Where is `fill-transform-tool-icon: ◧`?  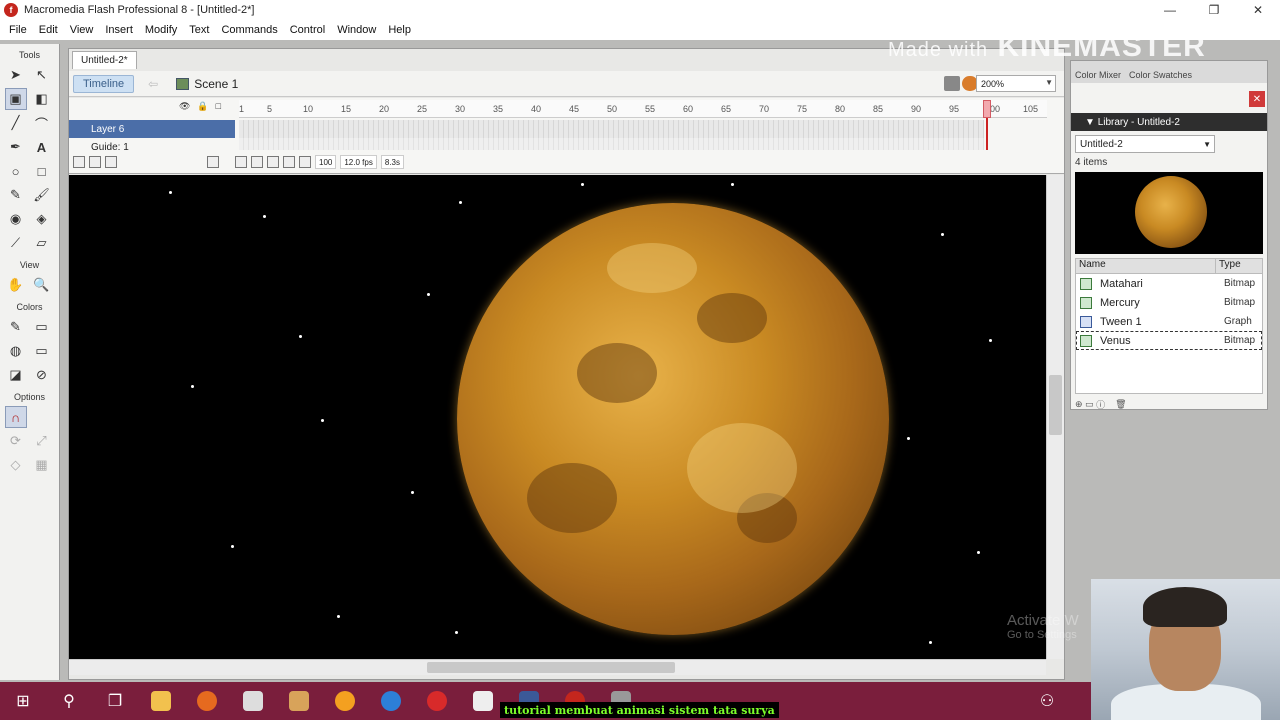 fill-transform-tool-icon: ◧ is located at coordinates (42, 99).